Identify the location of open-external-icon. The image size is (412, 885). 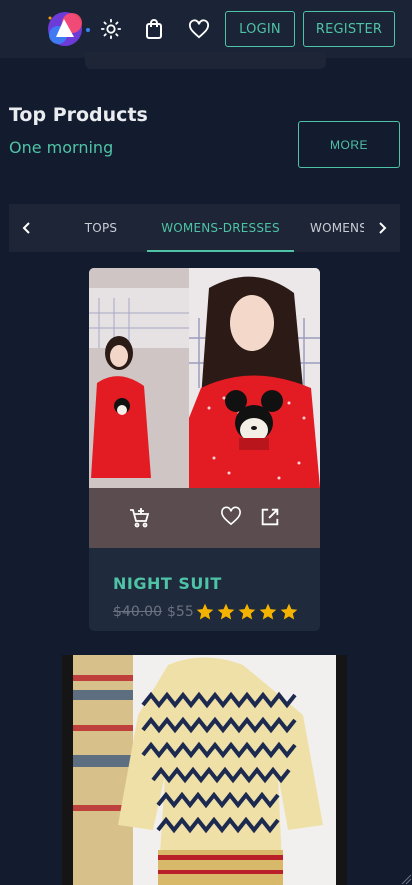
(271, 518).